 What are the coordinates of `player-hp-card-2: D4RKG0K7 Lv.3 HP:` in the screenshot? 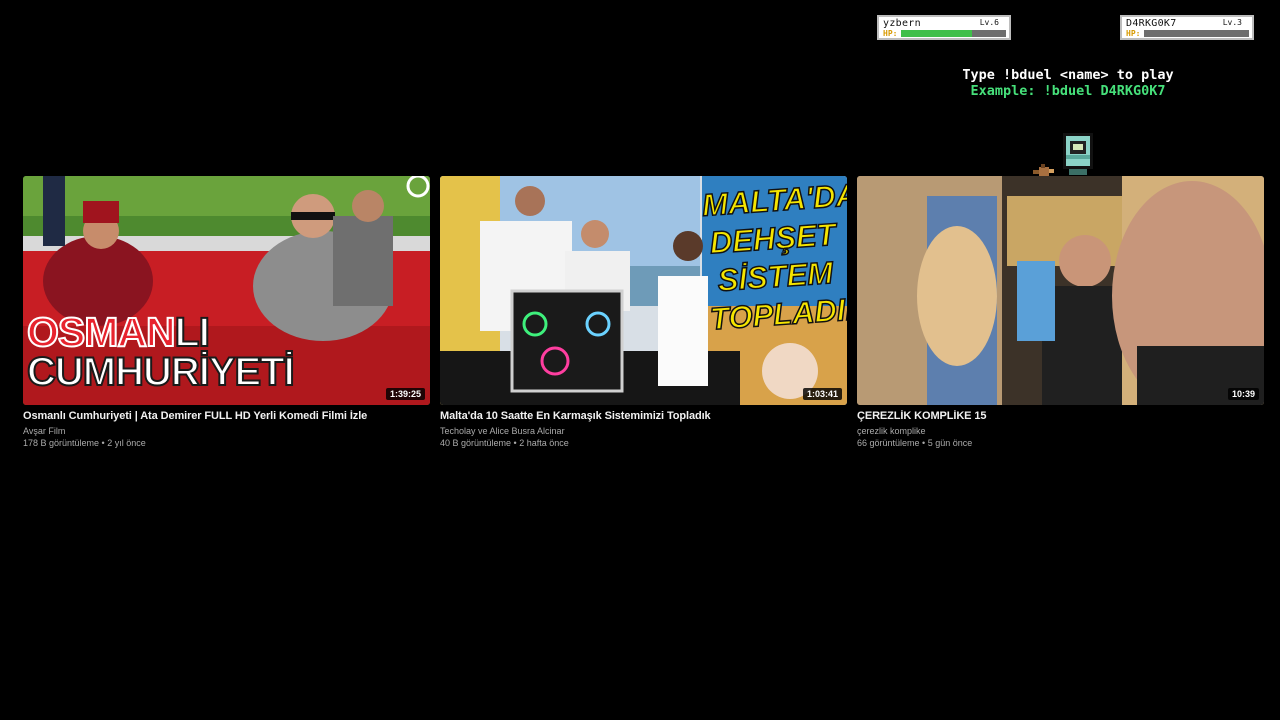 It's located at (1187, 27).